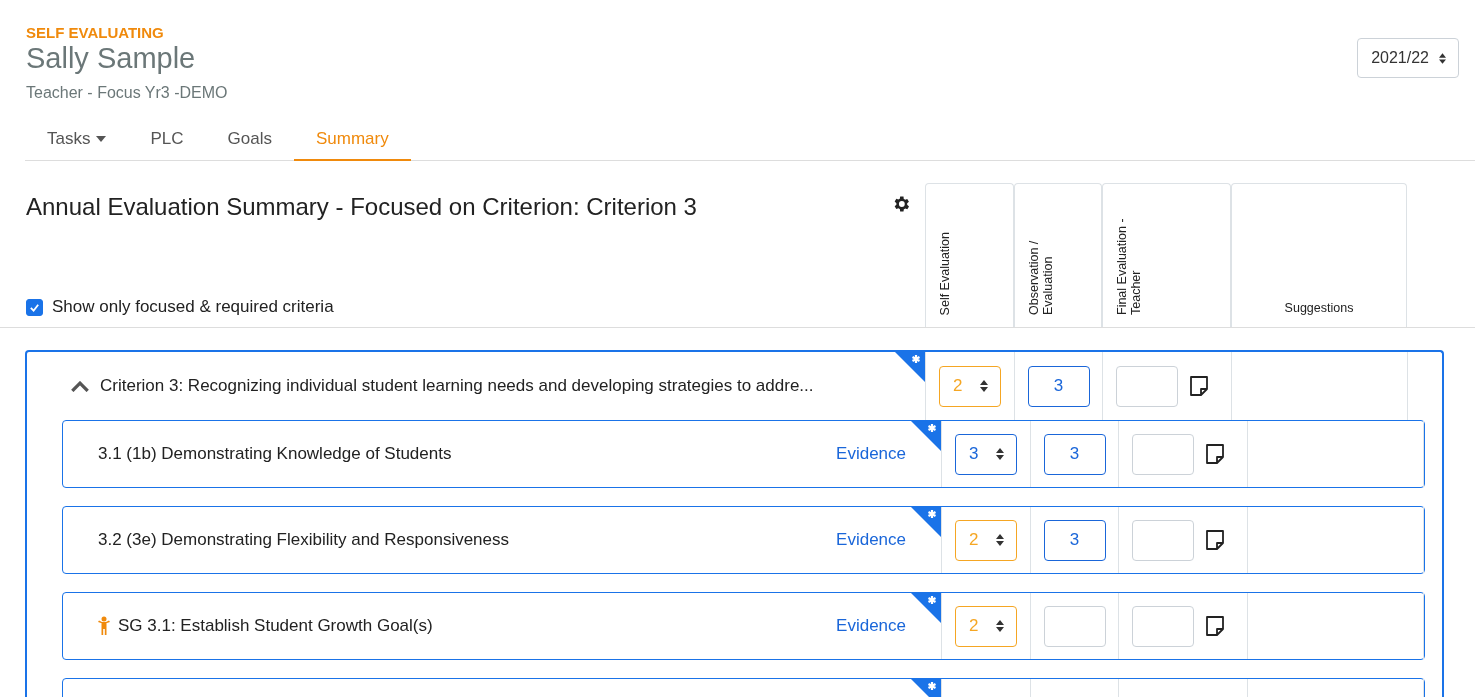  I want to click on column-header: Self Evaluation, so click(969, 255).